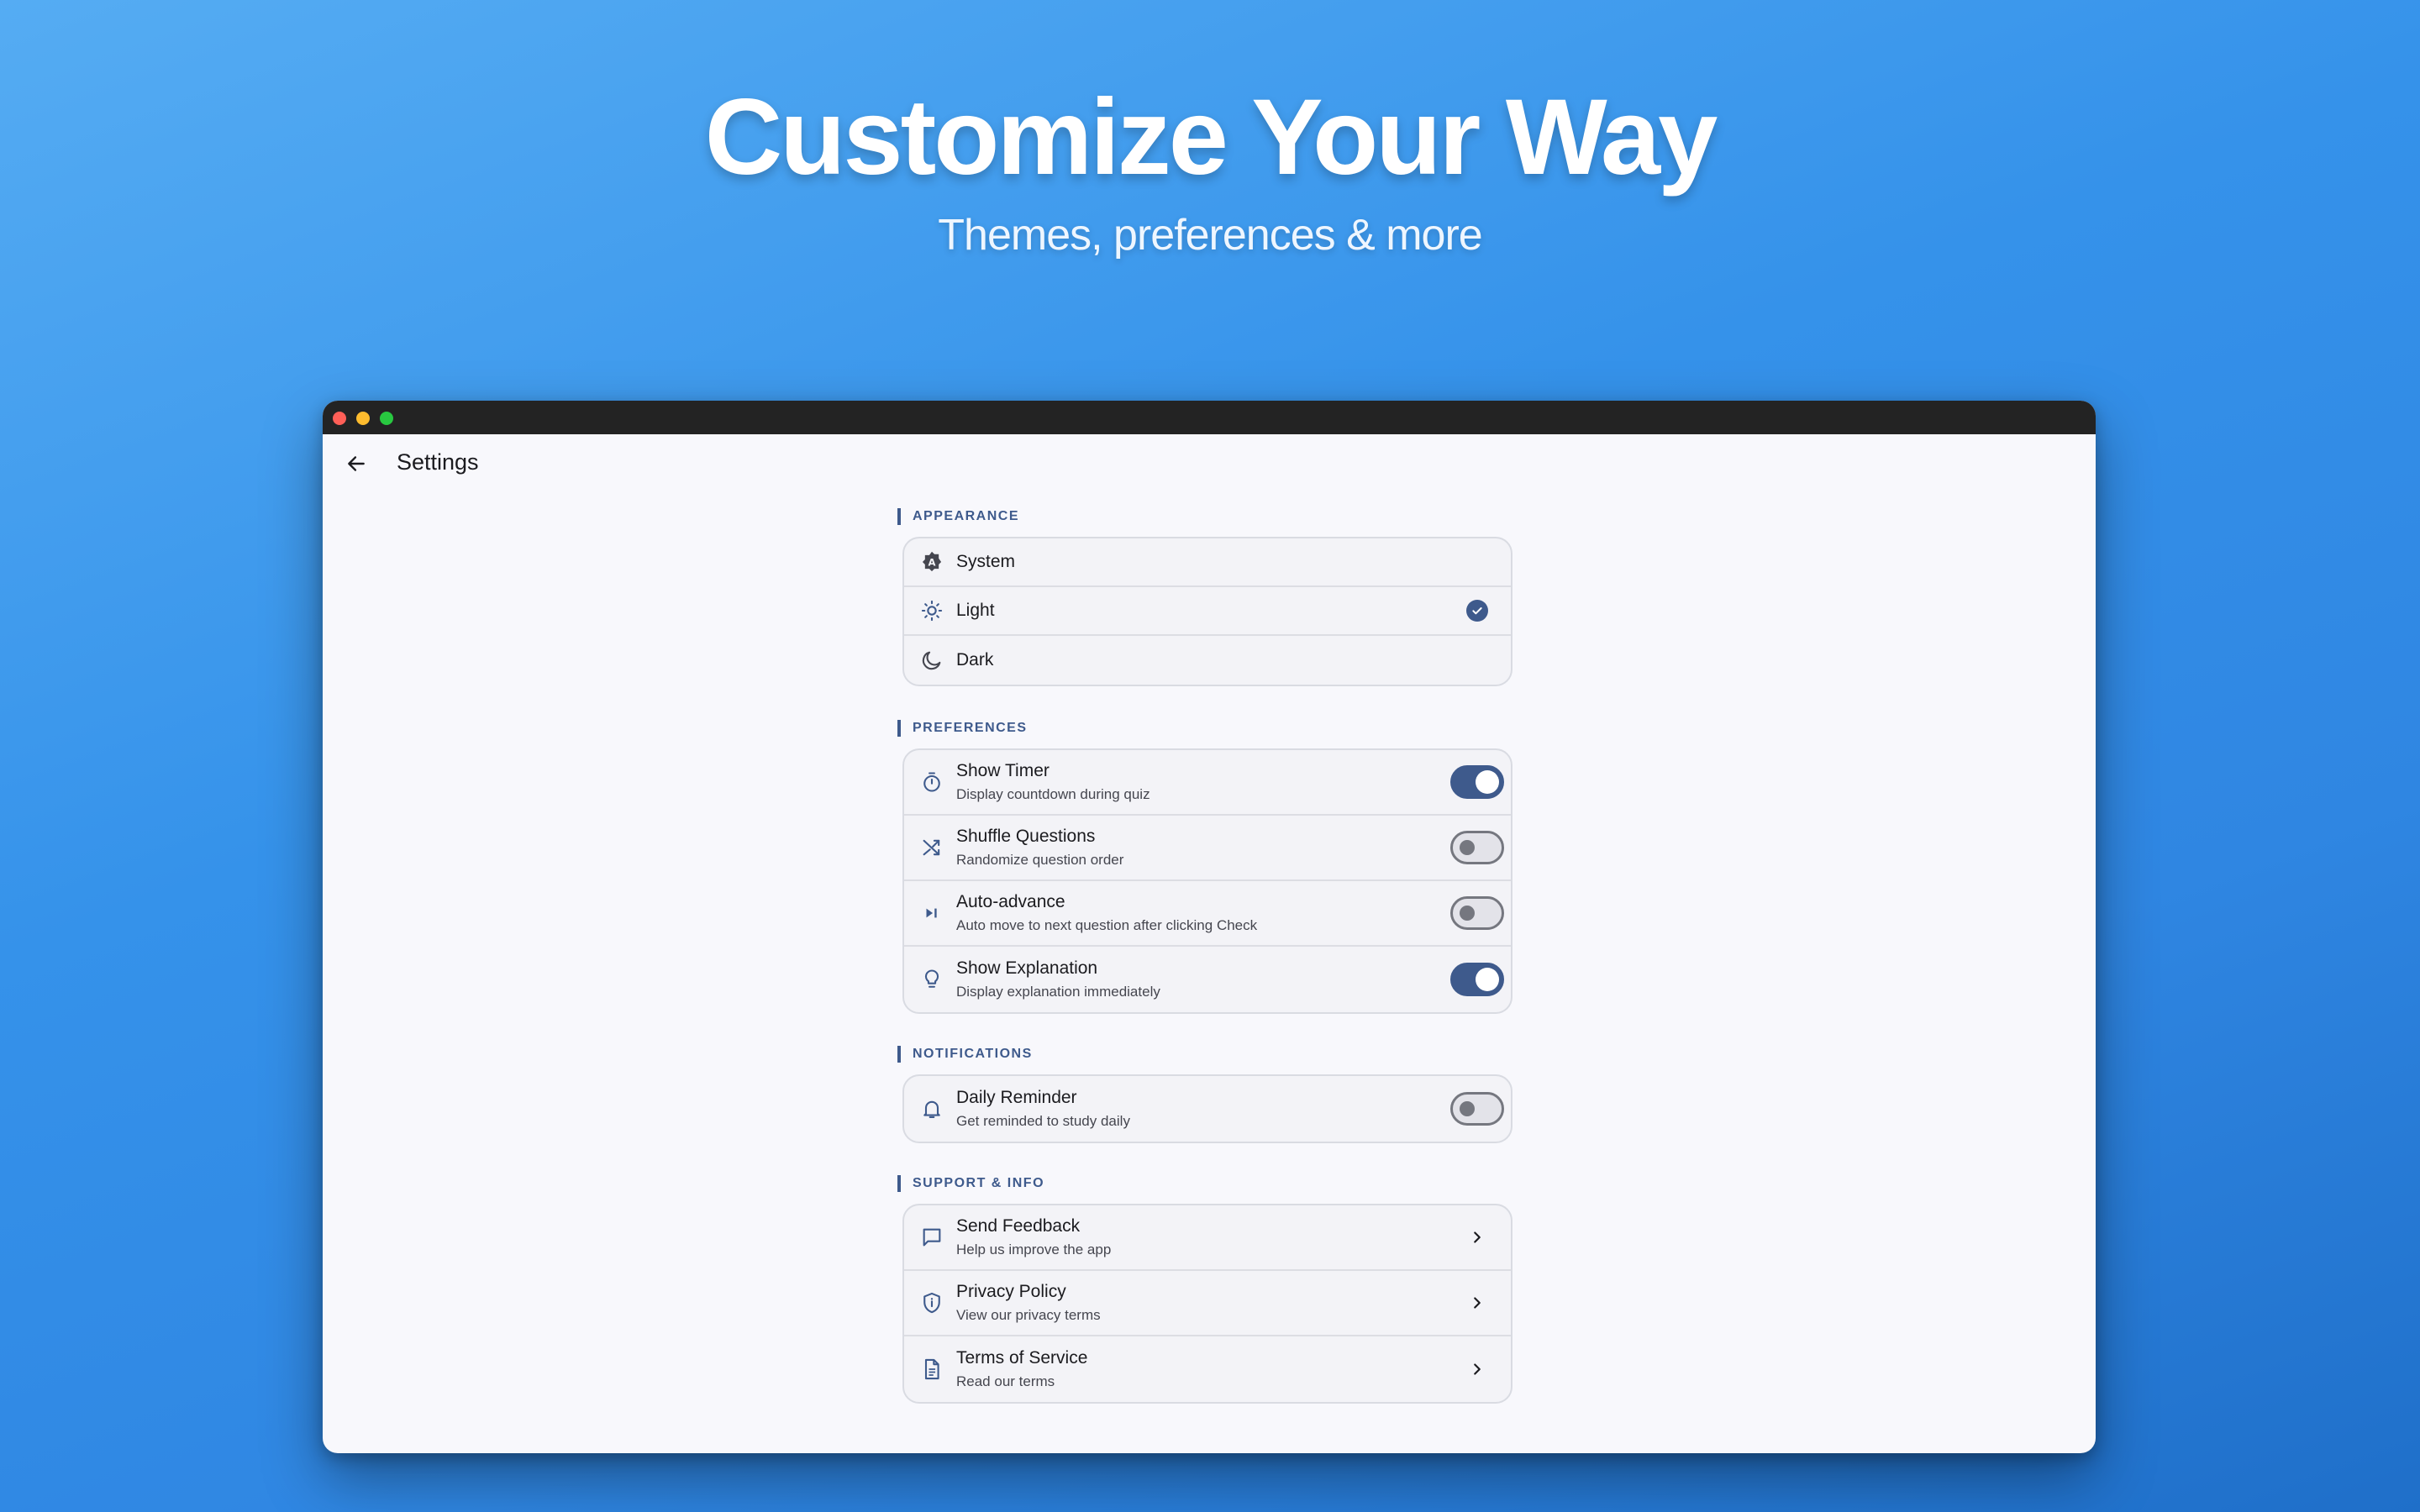  I want to click on link-title: Send Feedback, so click(1019, 1226).